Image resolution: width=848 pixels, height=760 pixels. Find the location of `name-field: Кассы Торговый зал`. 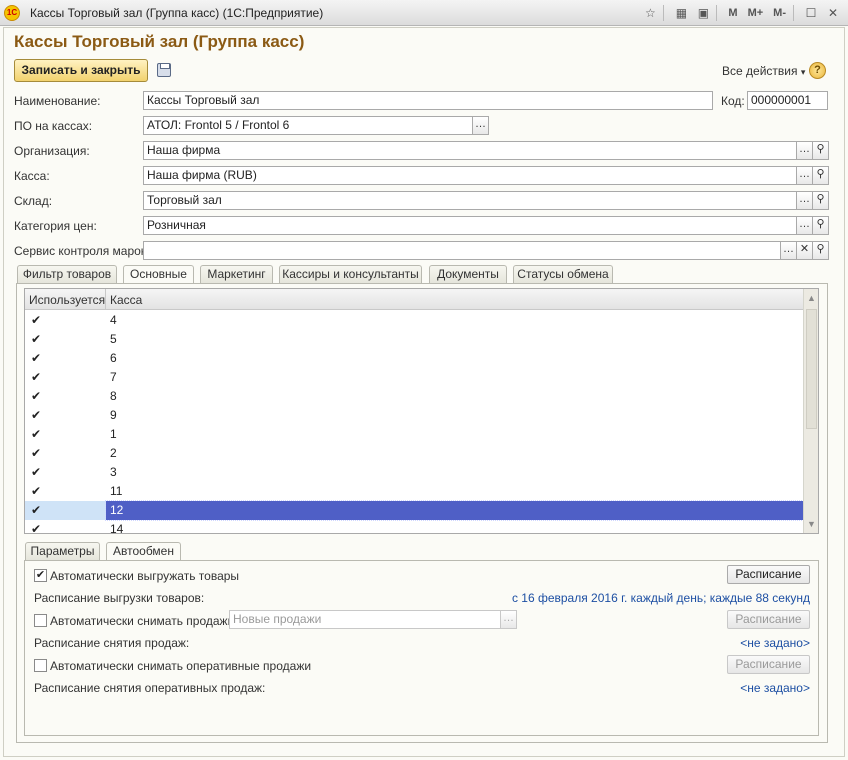

name-field: Кассы Торговый зал is located at coordinates (428, 100).